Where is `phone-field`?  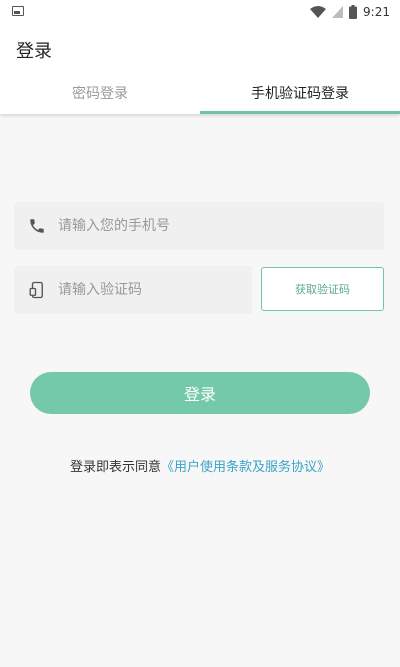 phone-field is located at coordinates (199, 226).